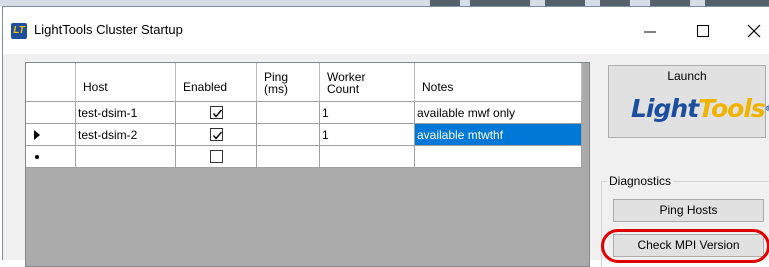  I want to click on column-header-host: Host, so click(126, 82).